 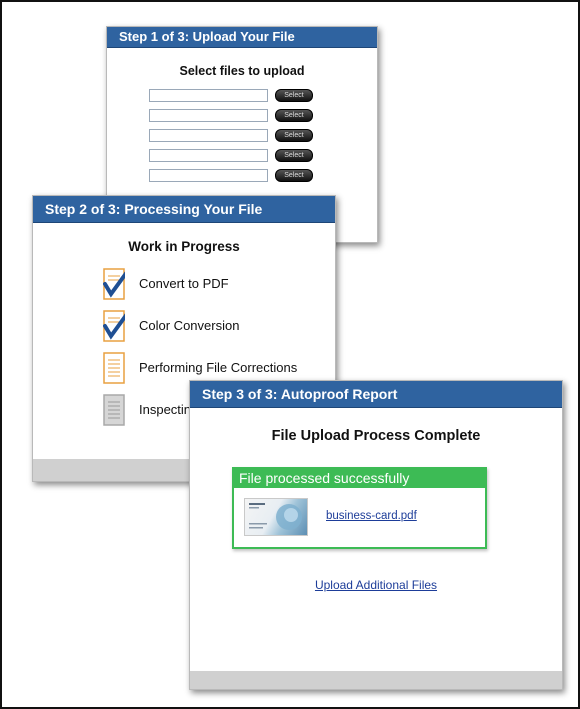 What do you see at coordinates (114, 368) in the screenshot?
I see `document-icon` at bounding box center [114, 368].